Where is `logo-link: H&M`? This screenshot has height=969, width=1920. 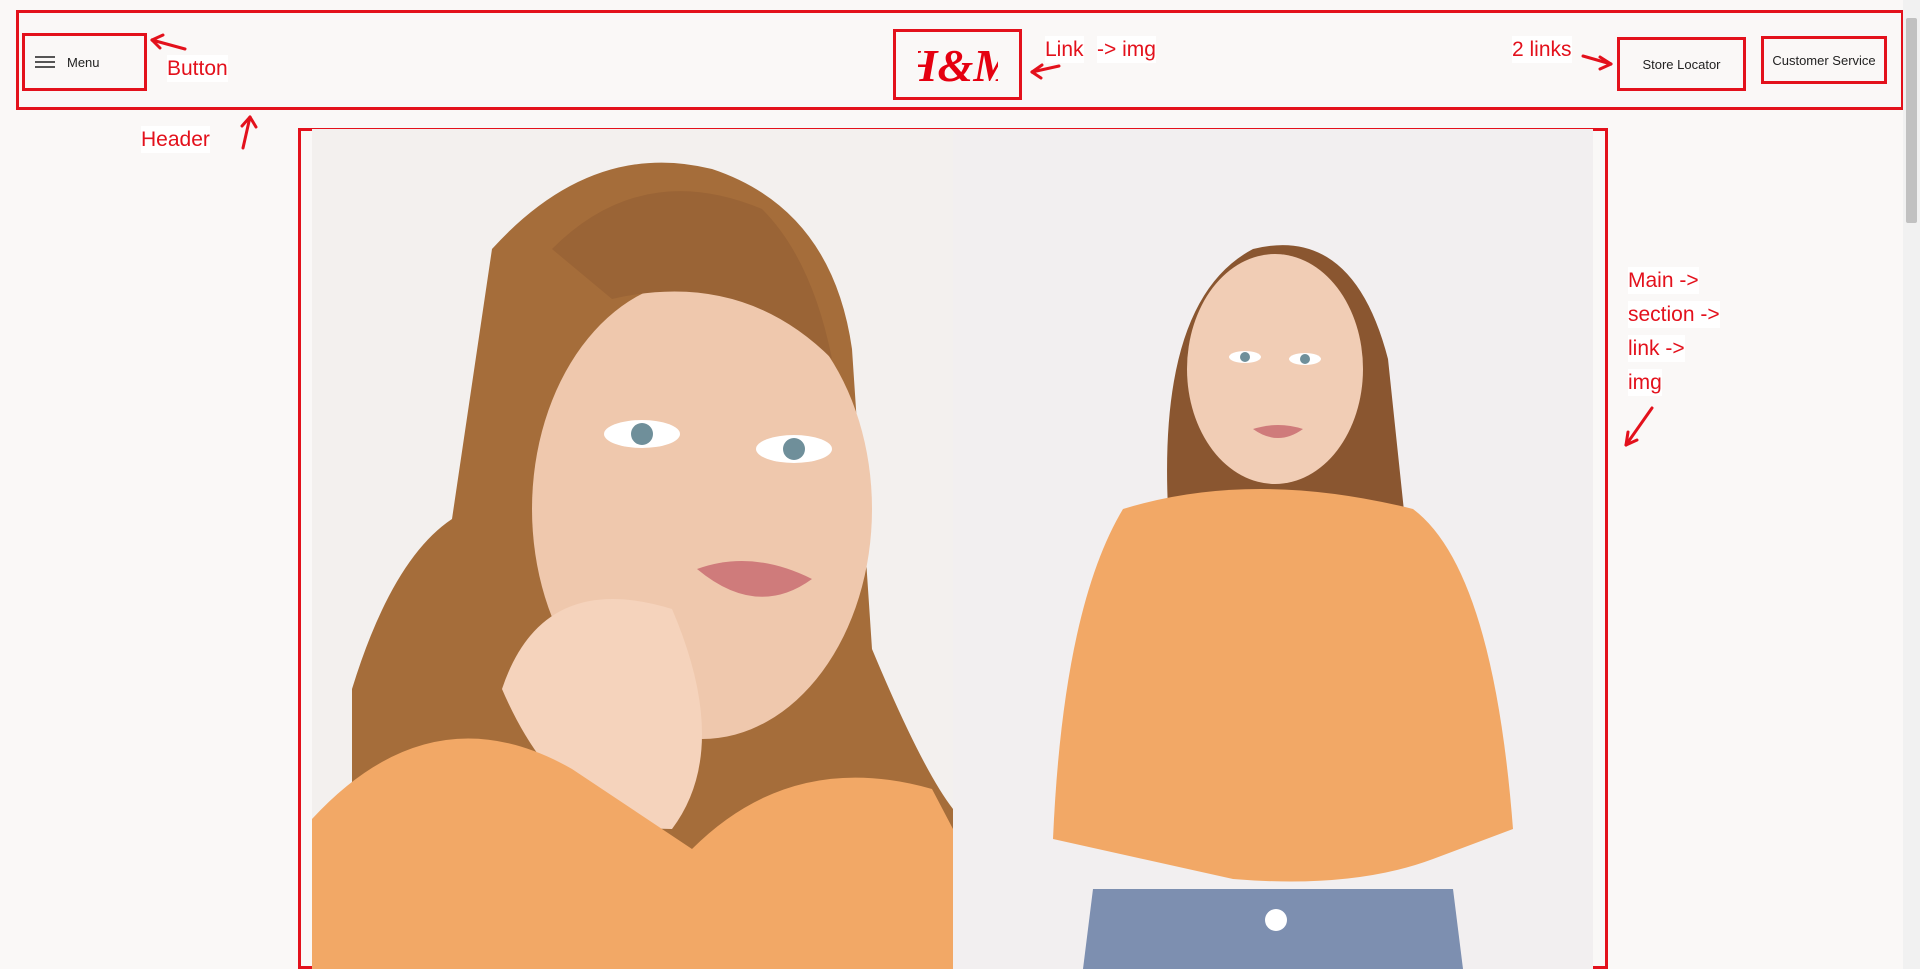 logo-link: H&M is located at coordinates (957, 64).